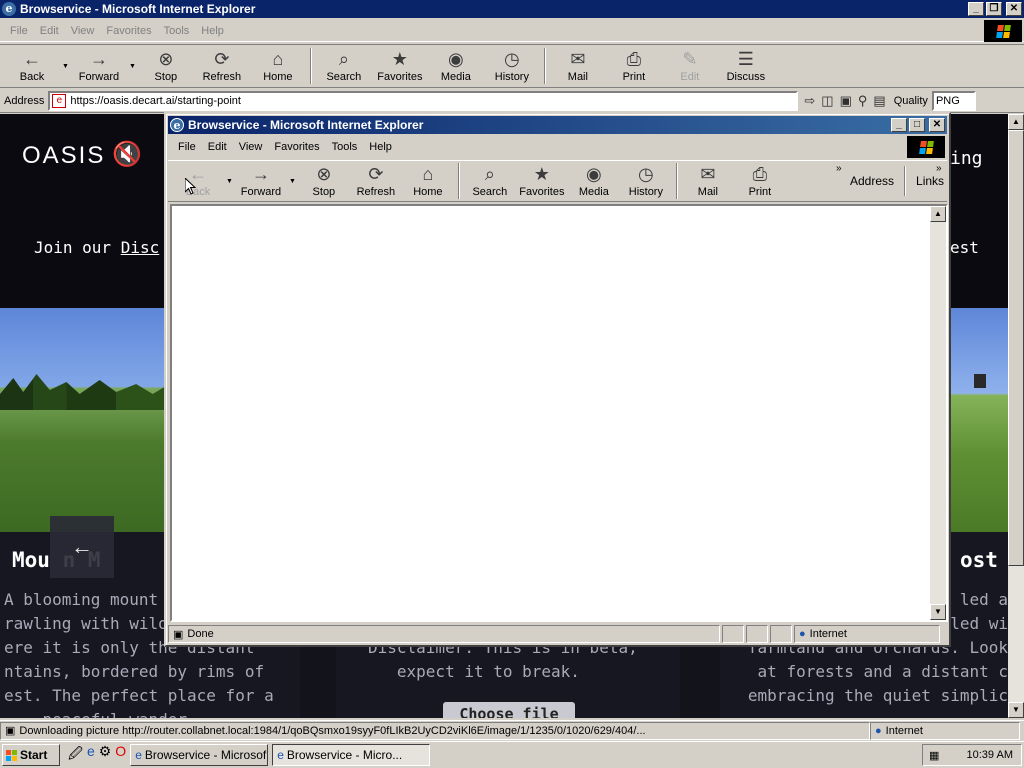  I want to click on mail-button: ✉ Mail, so click(578, 66).